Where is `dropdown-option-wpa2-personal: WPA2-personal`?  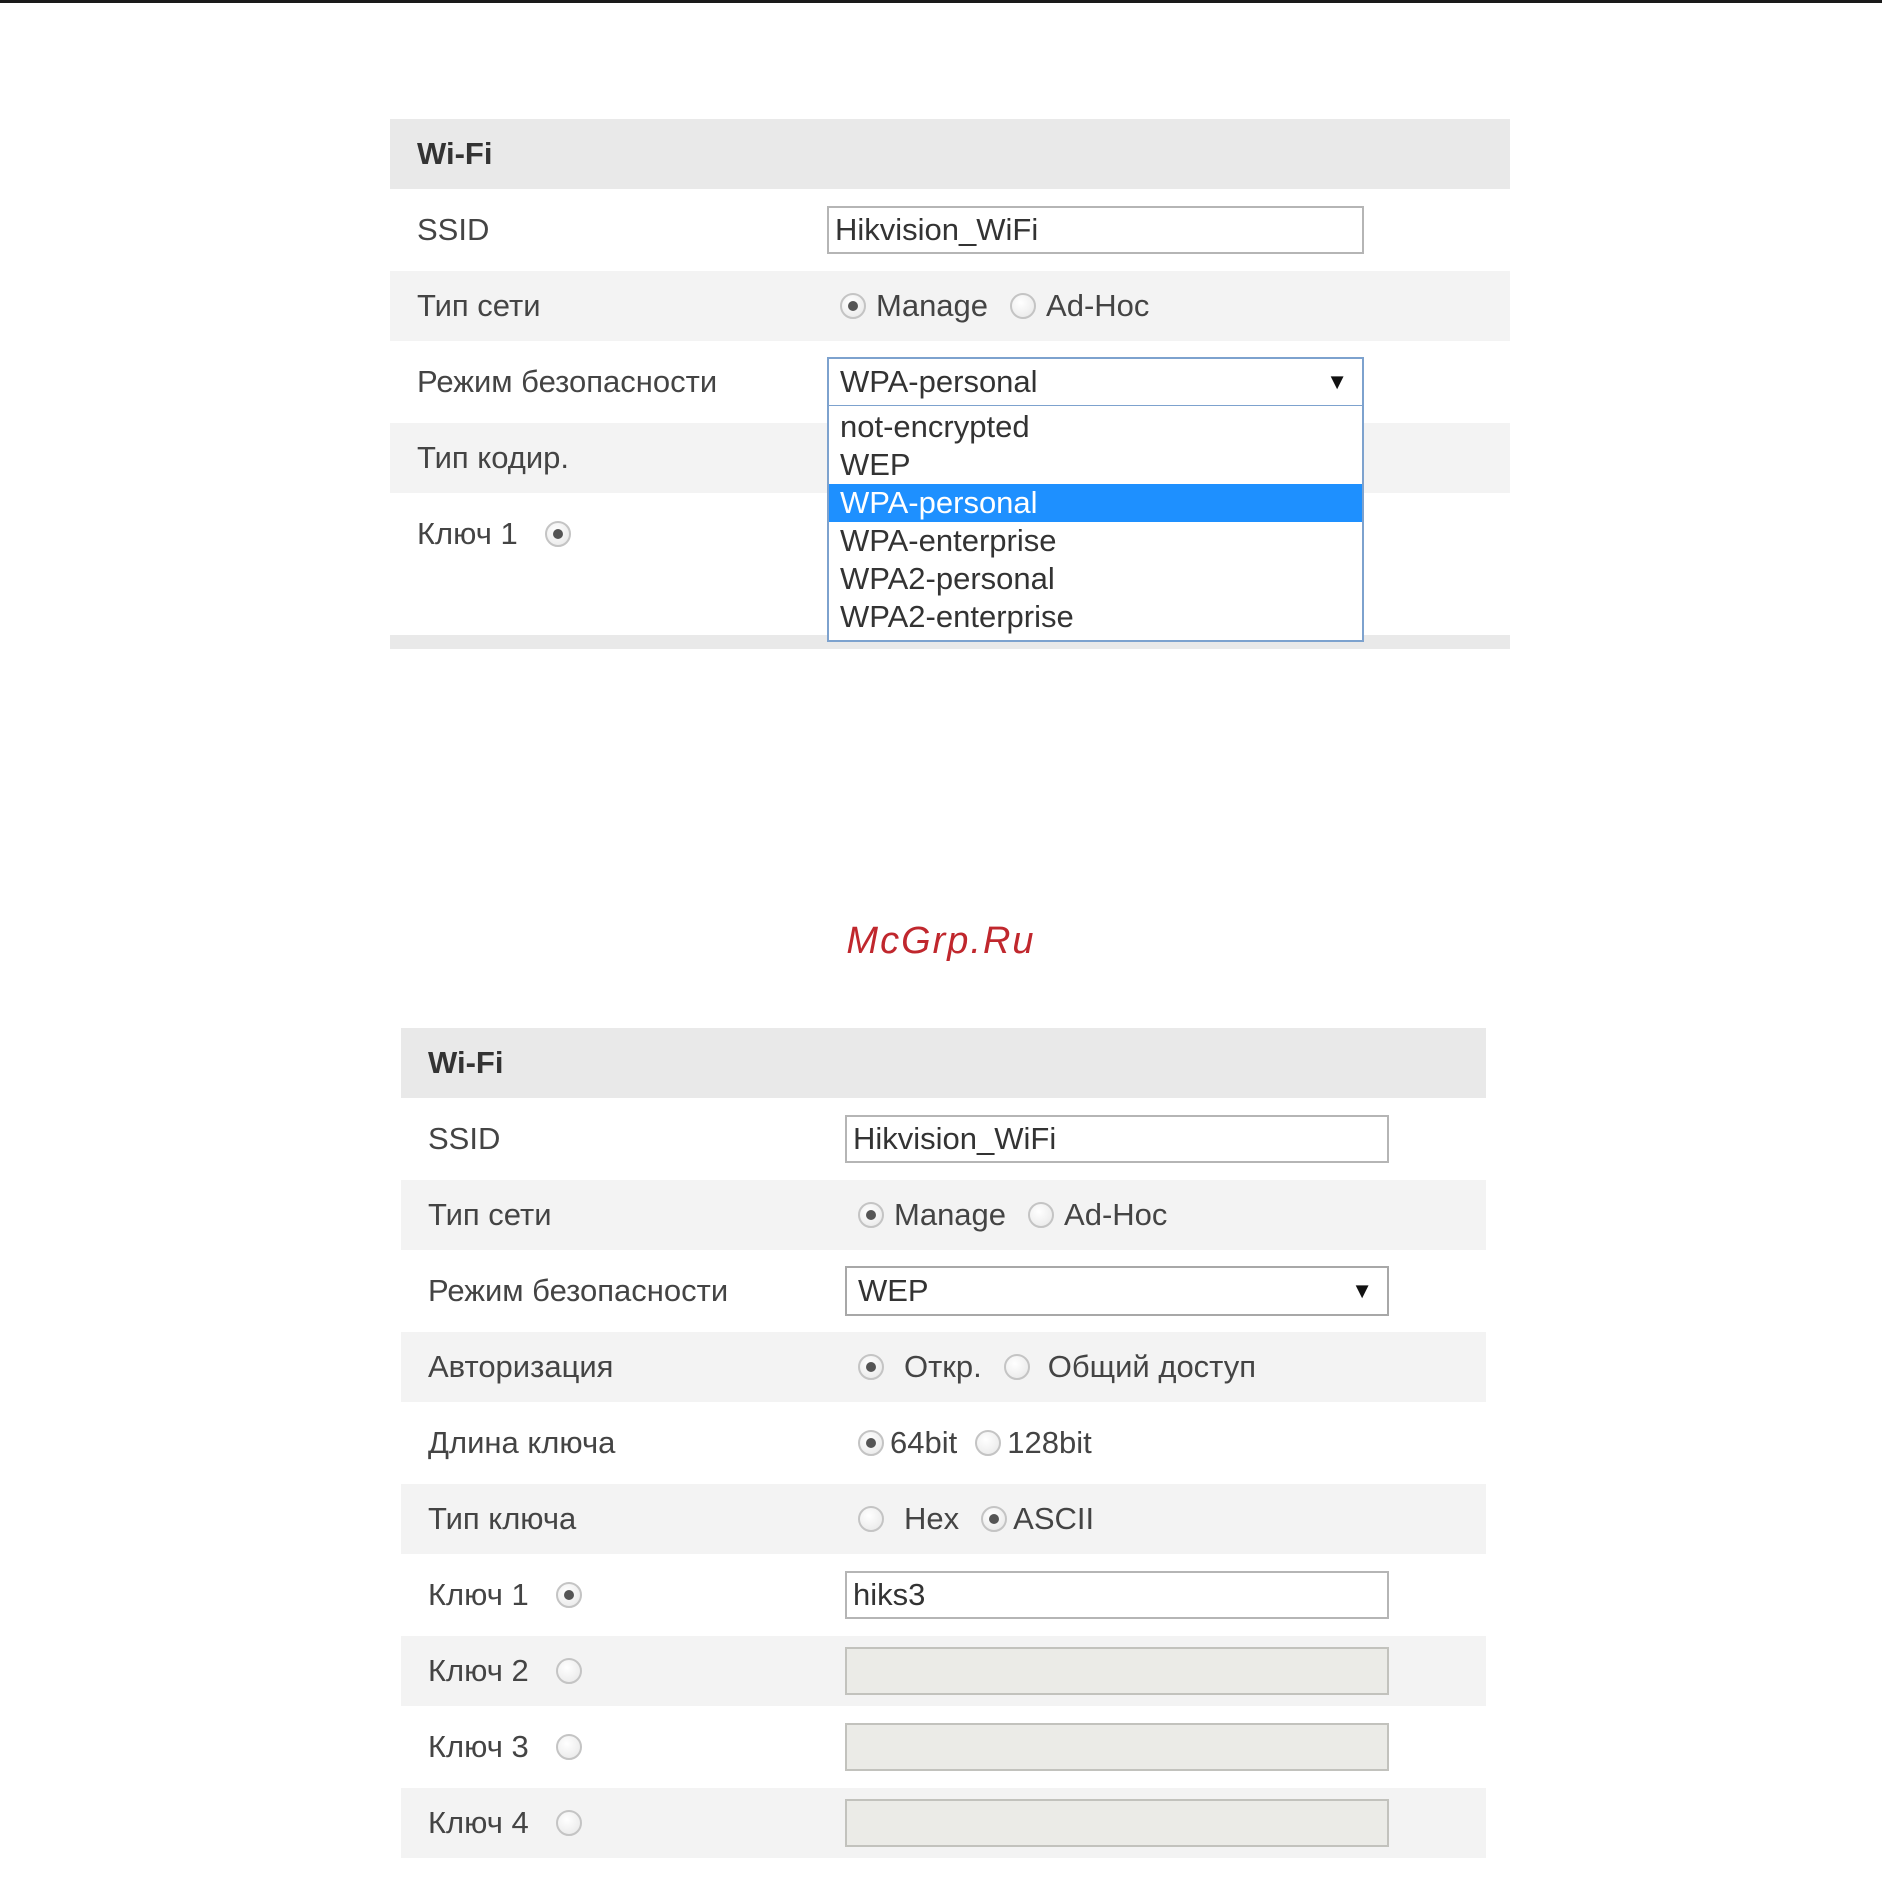
dropdown-option-wpa2-personal: WPA2-personal is located at coordinates (1095, 579).